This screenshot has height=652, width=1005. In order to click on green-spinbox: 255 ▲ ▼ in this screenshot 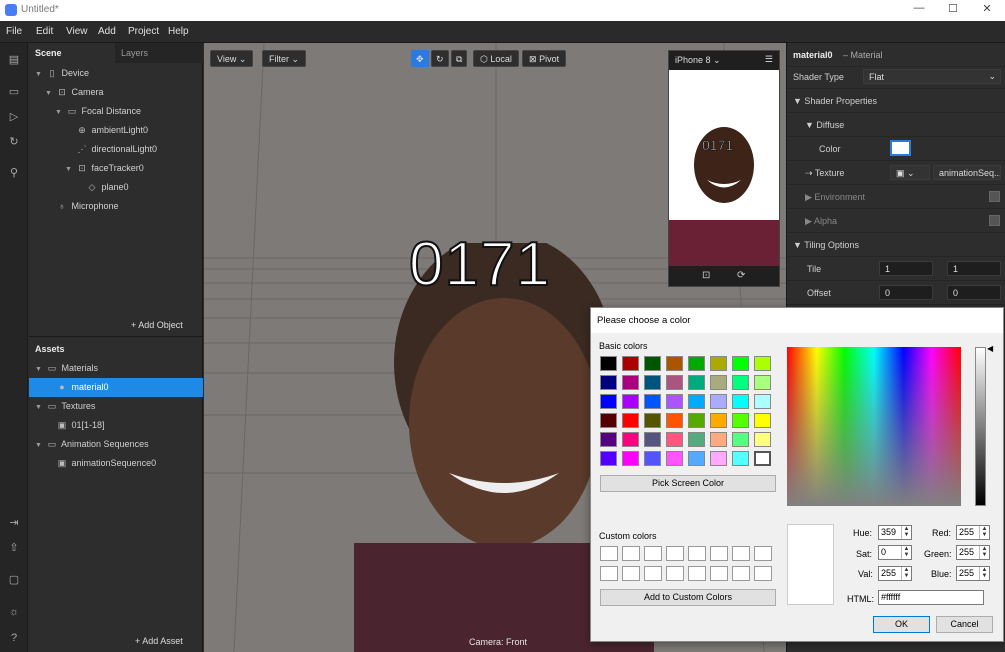, I will do `click(973, 552)`.